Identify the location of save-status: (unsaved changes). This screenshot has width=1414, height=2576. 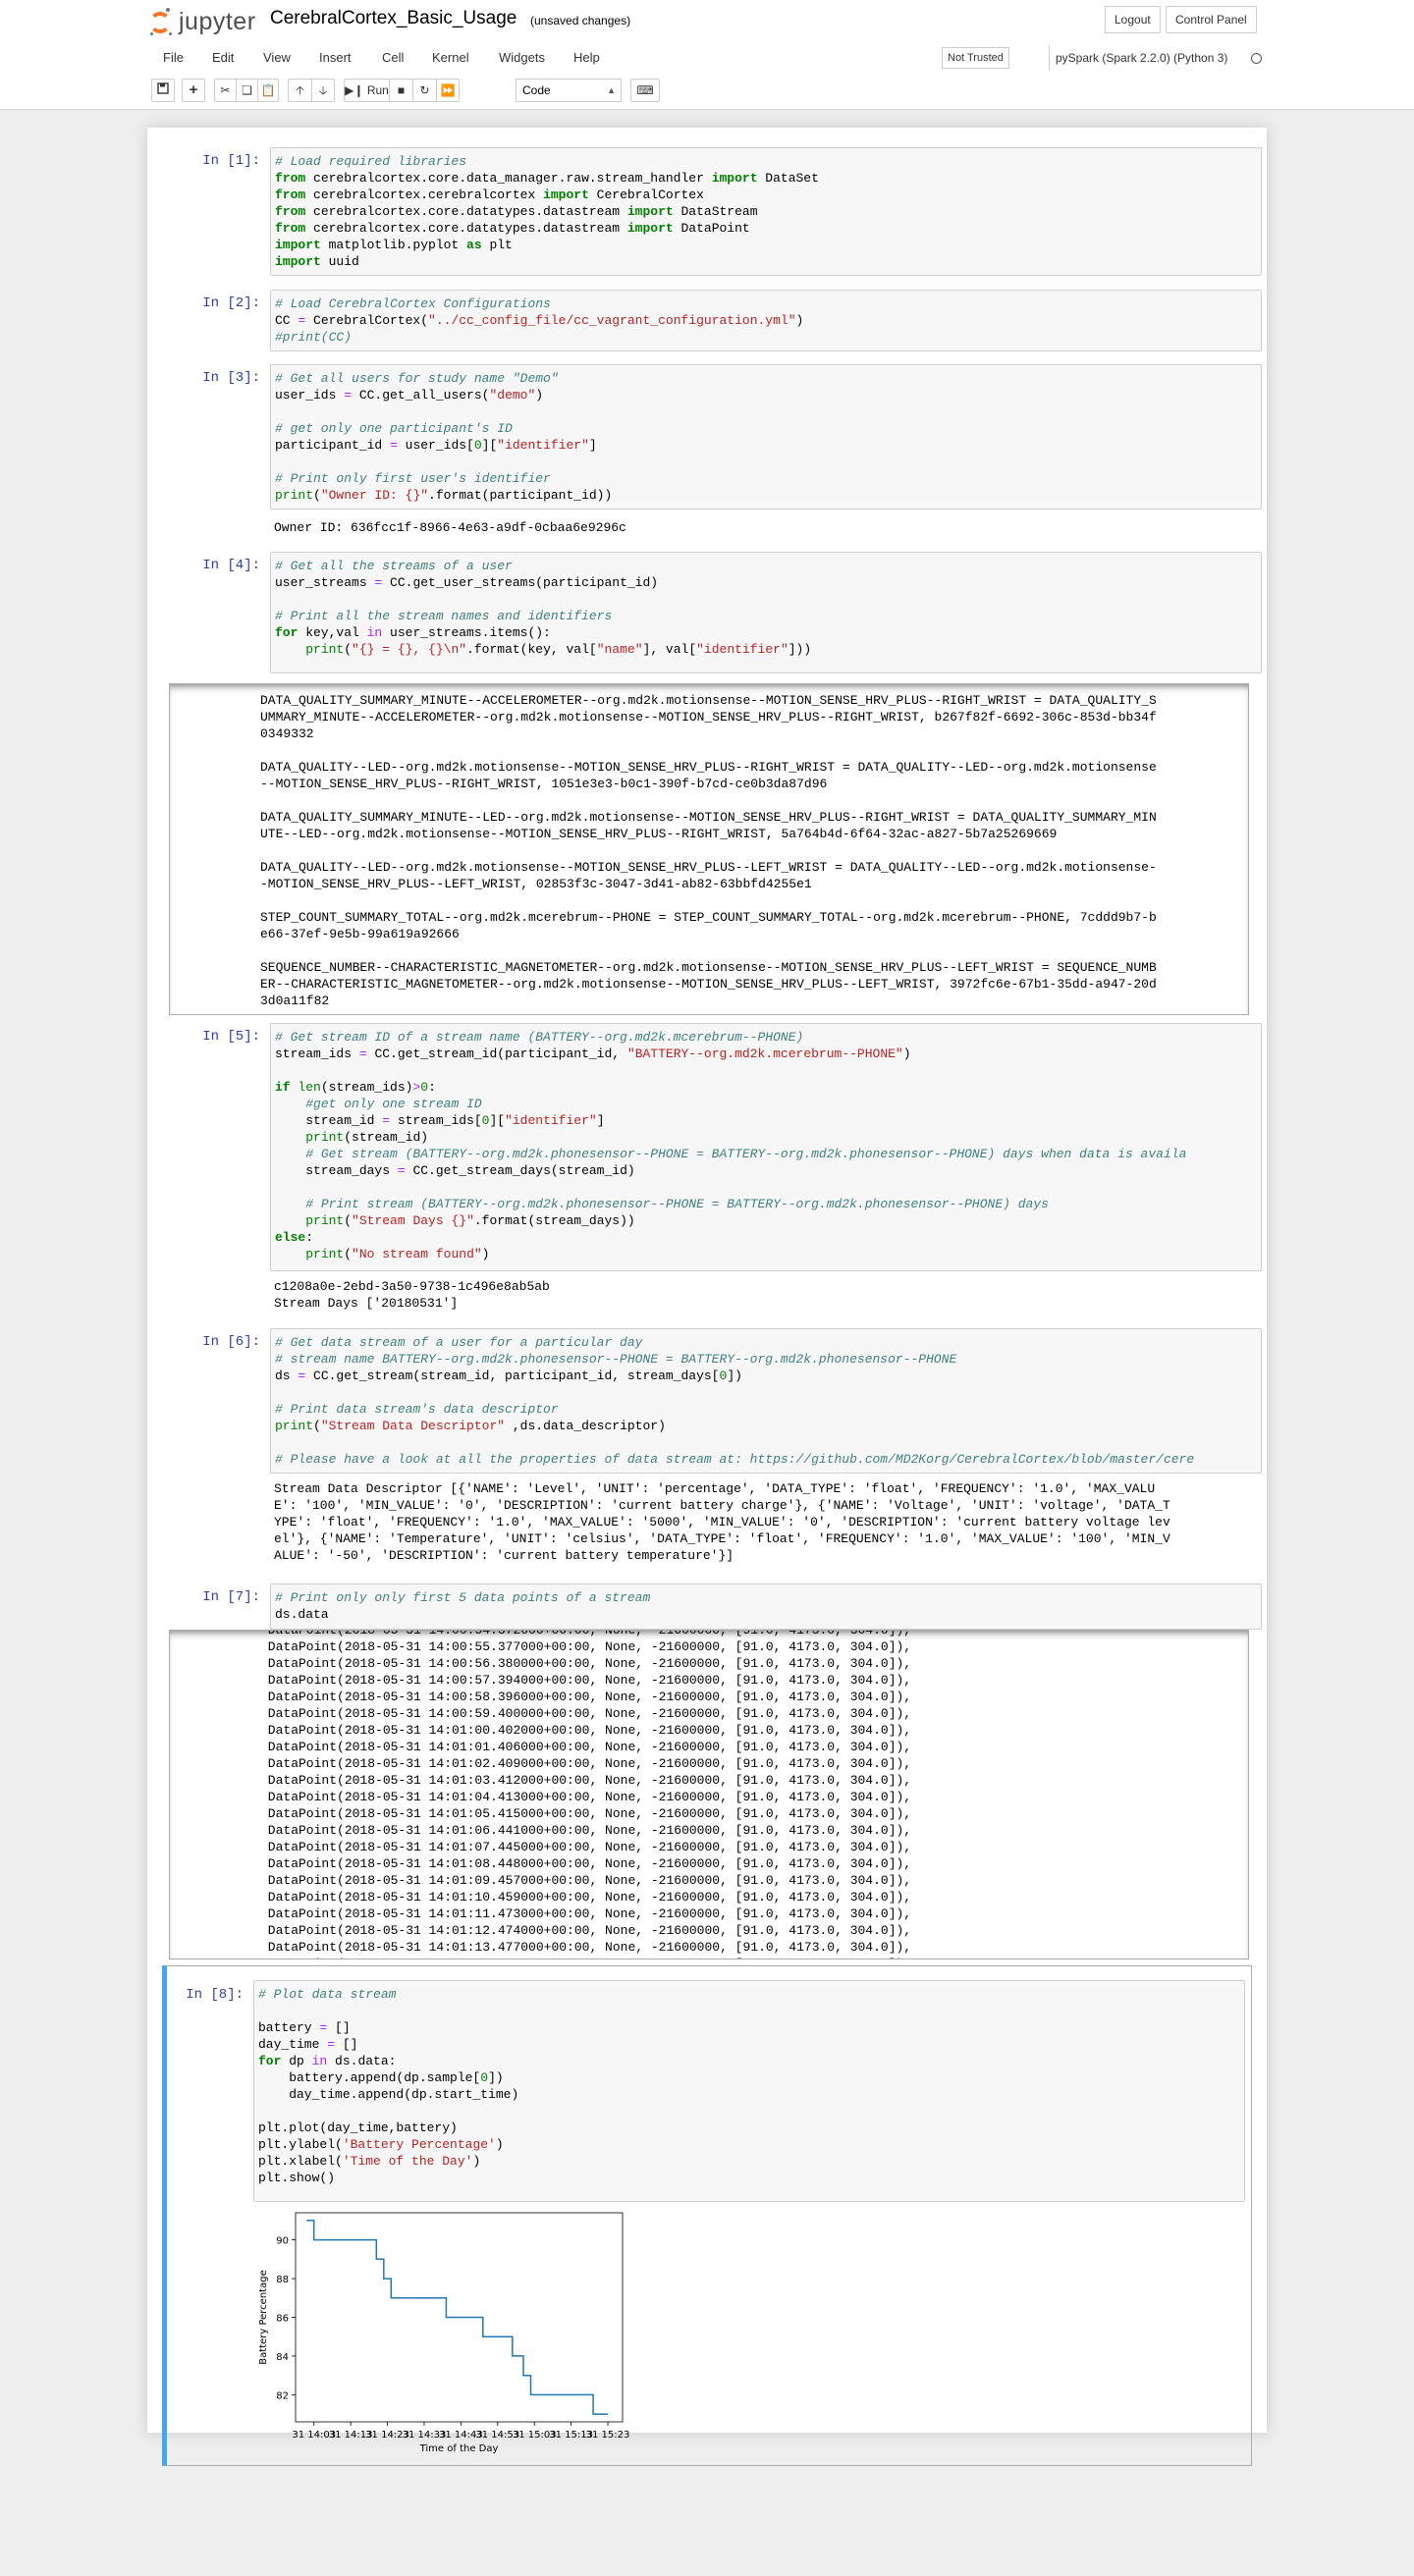
(580, 20).